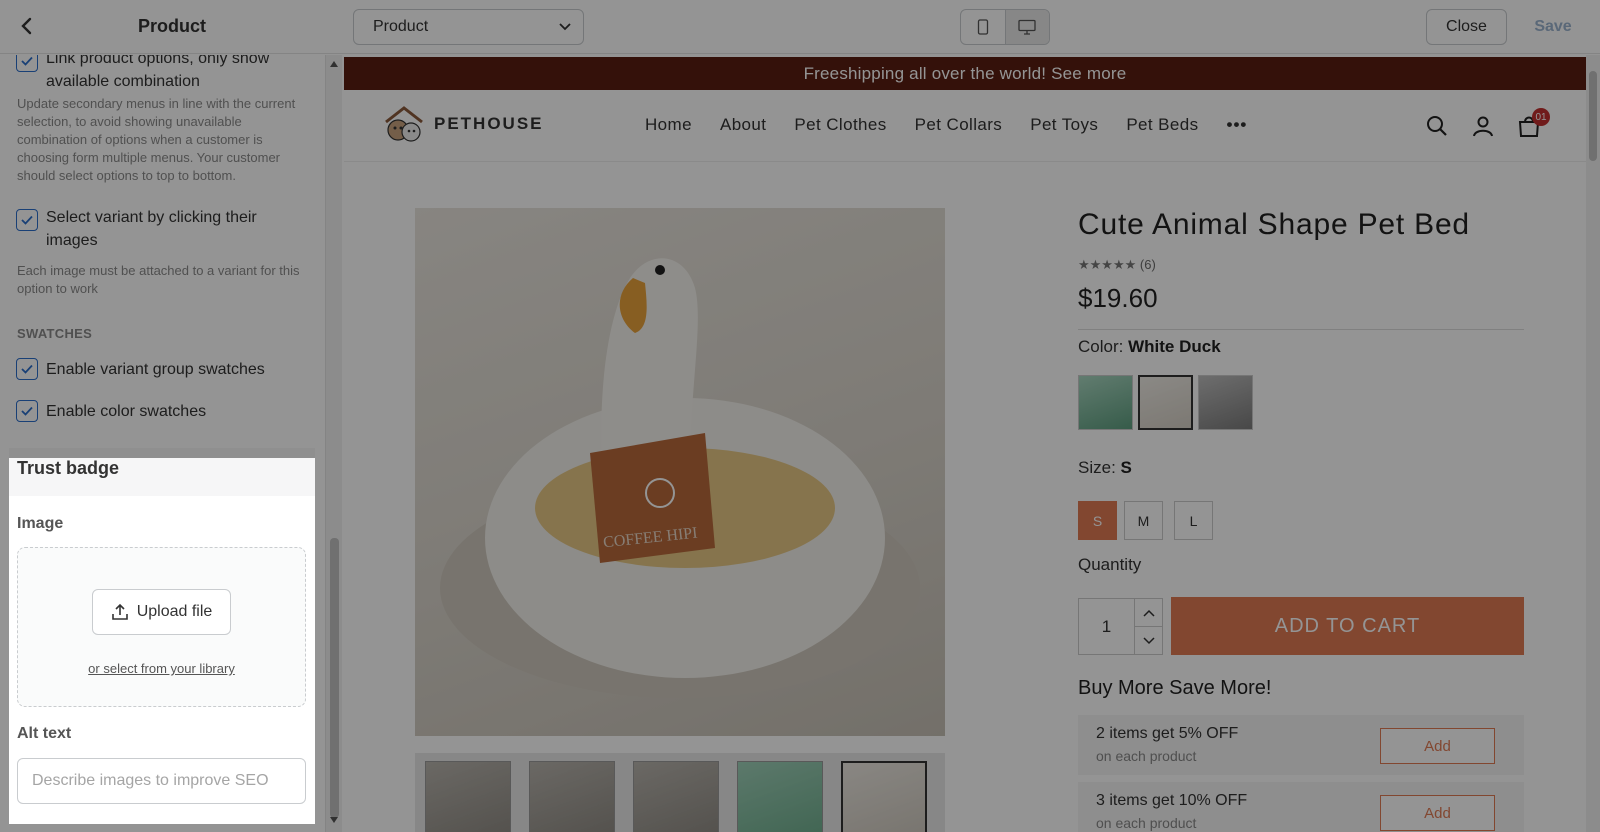 The height and width of the screenshot is (832, 1600). I want to click on quantity-input: 1, so click(1107, 626).